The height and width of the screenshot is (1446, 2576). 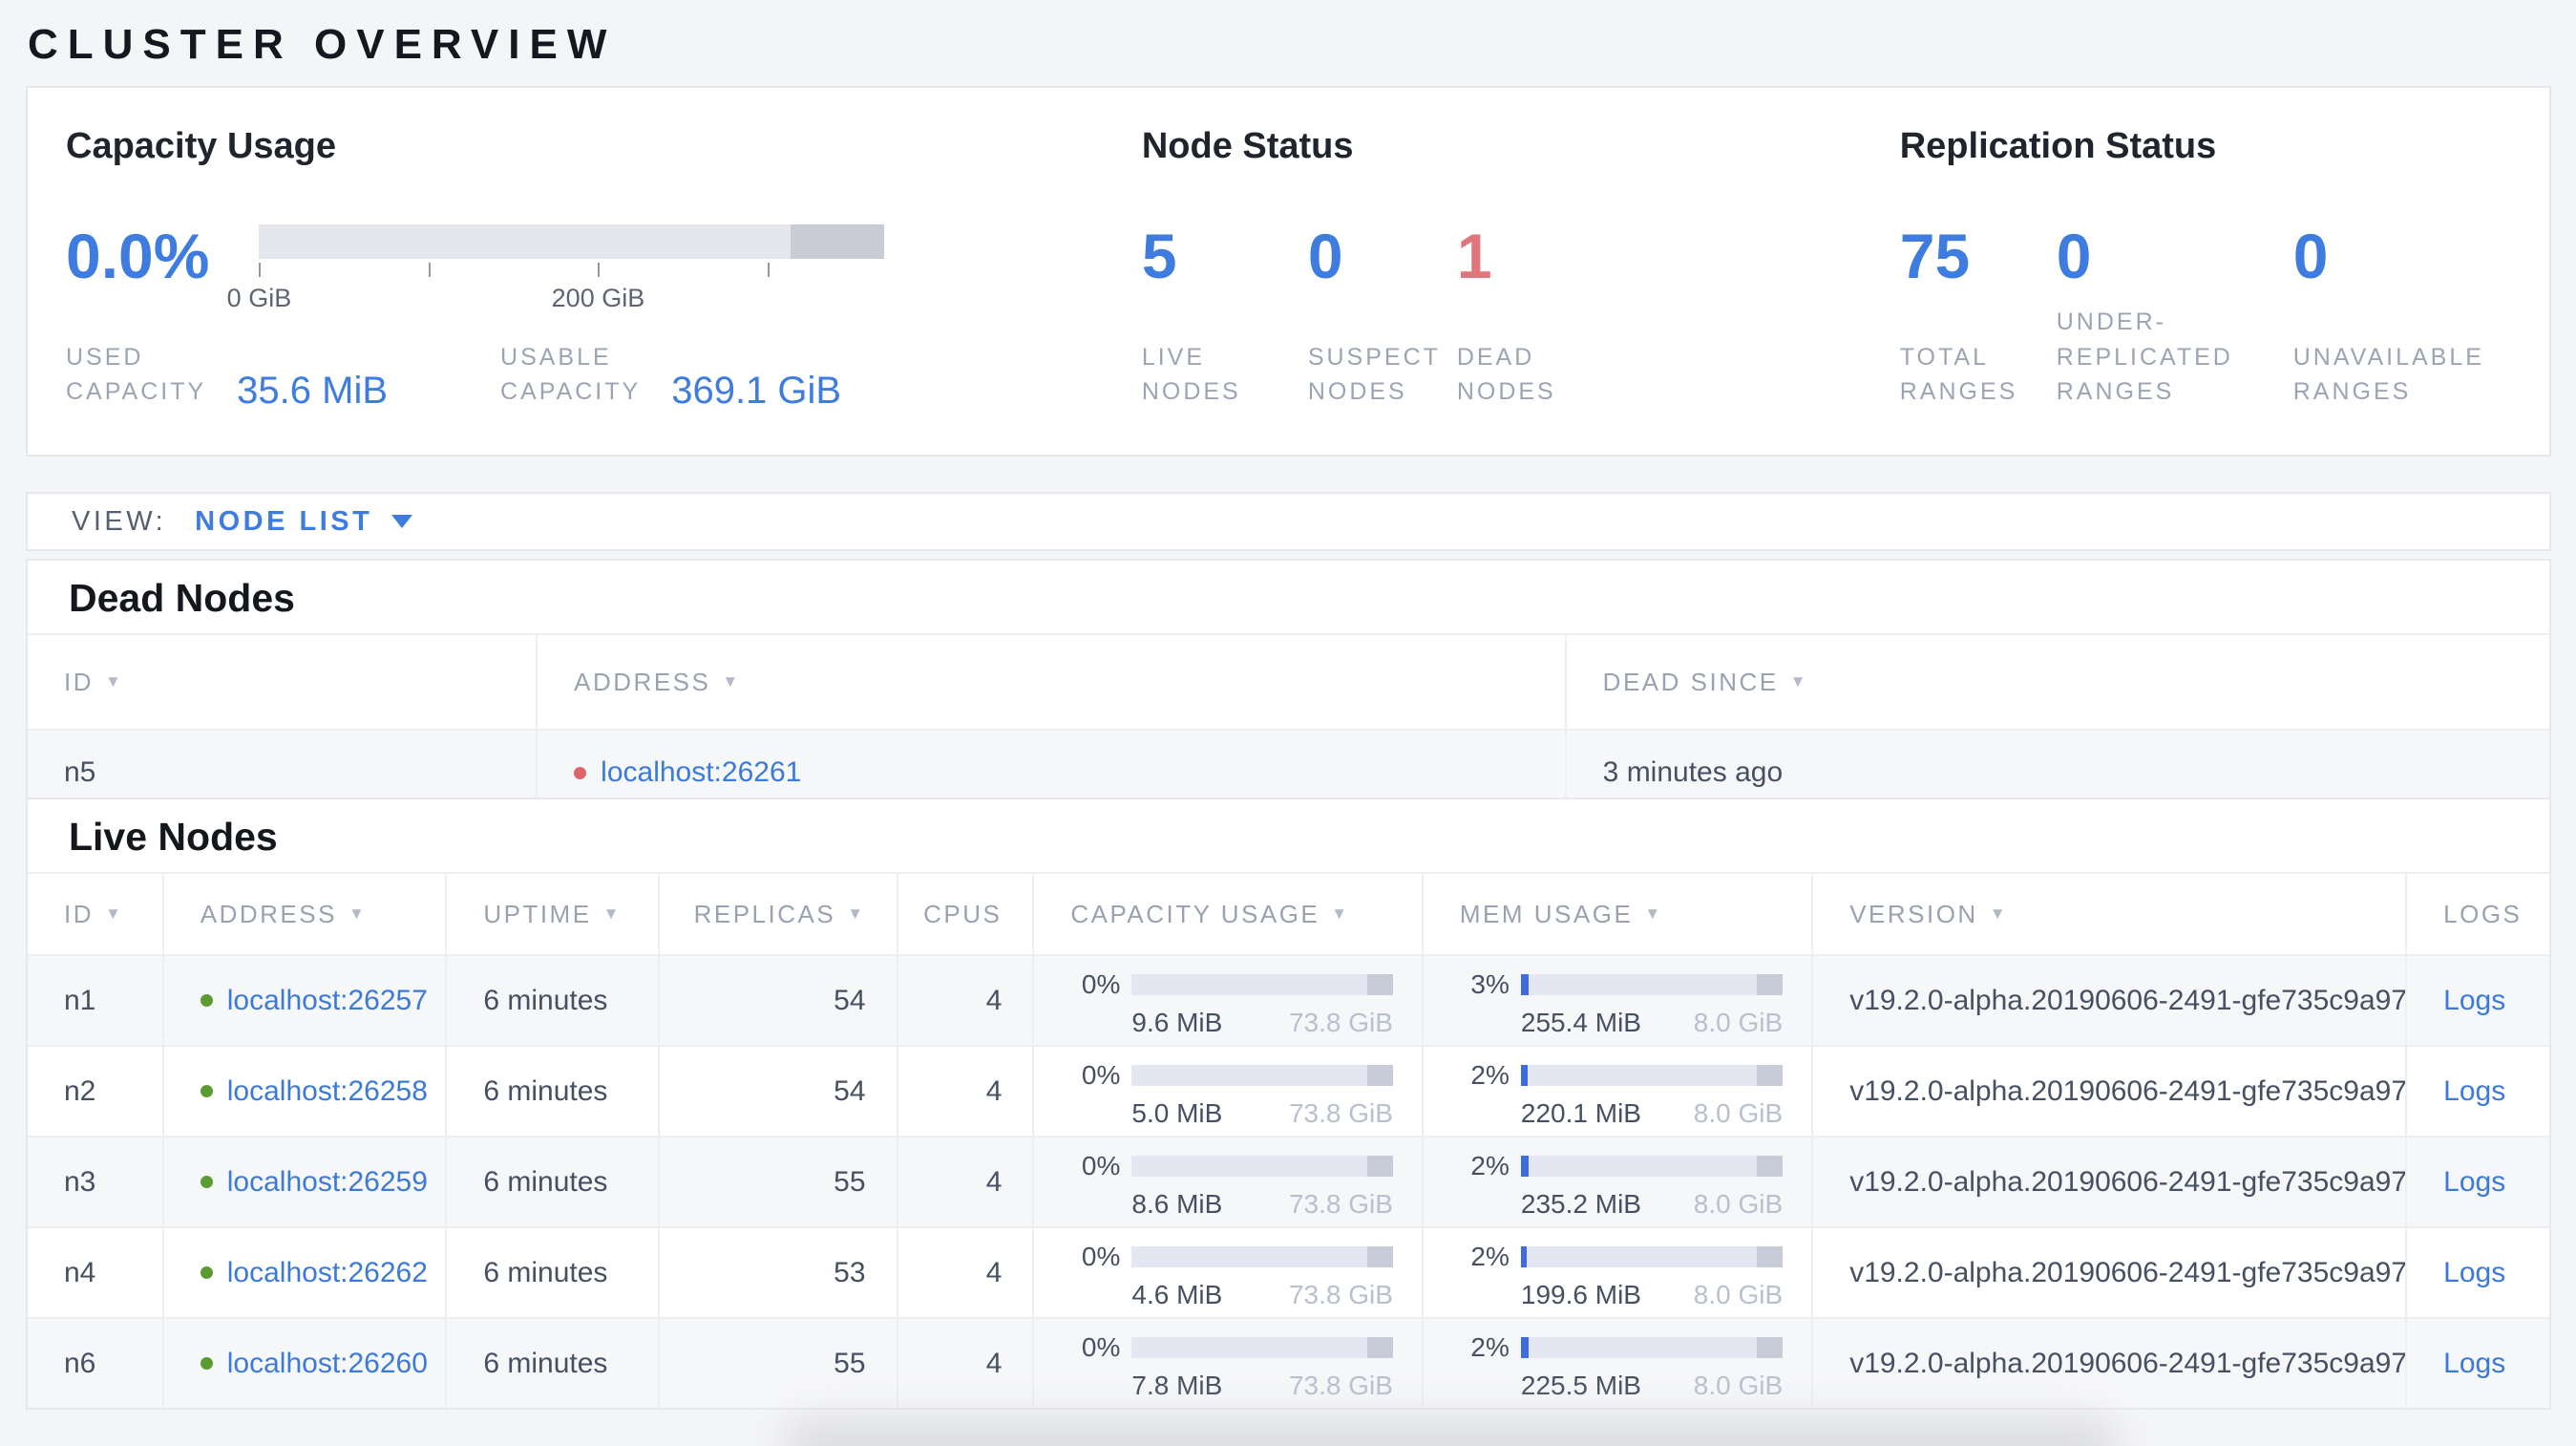 I want to click on suspect-nodes-count: 0, so click(x=1325, y=256).